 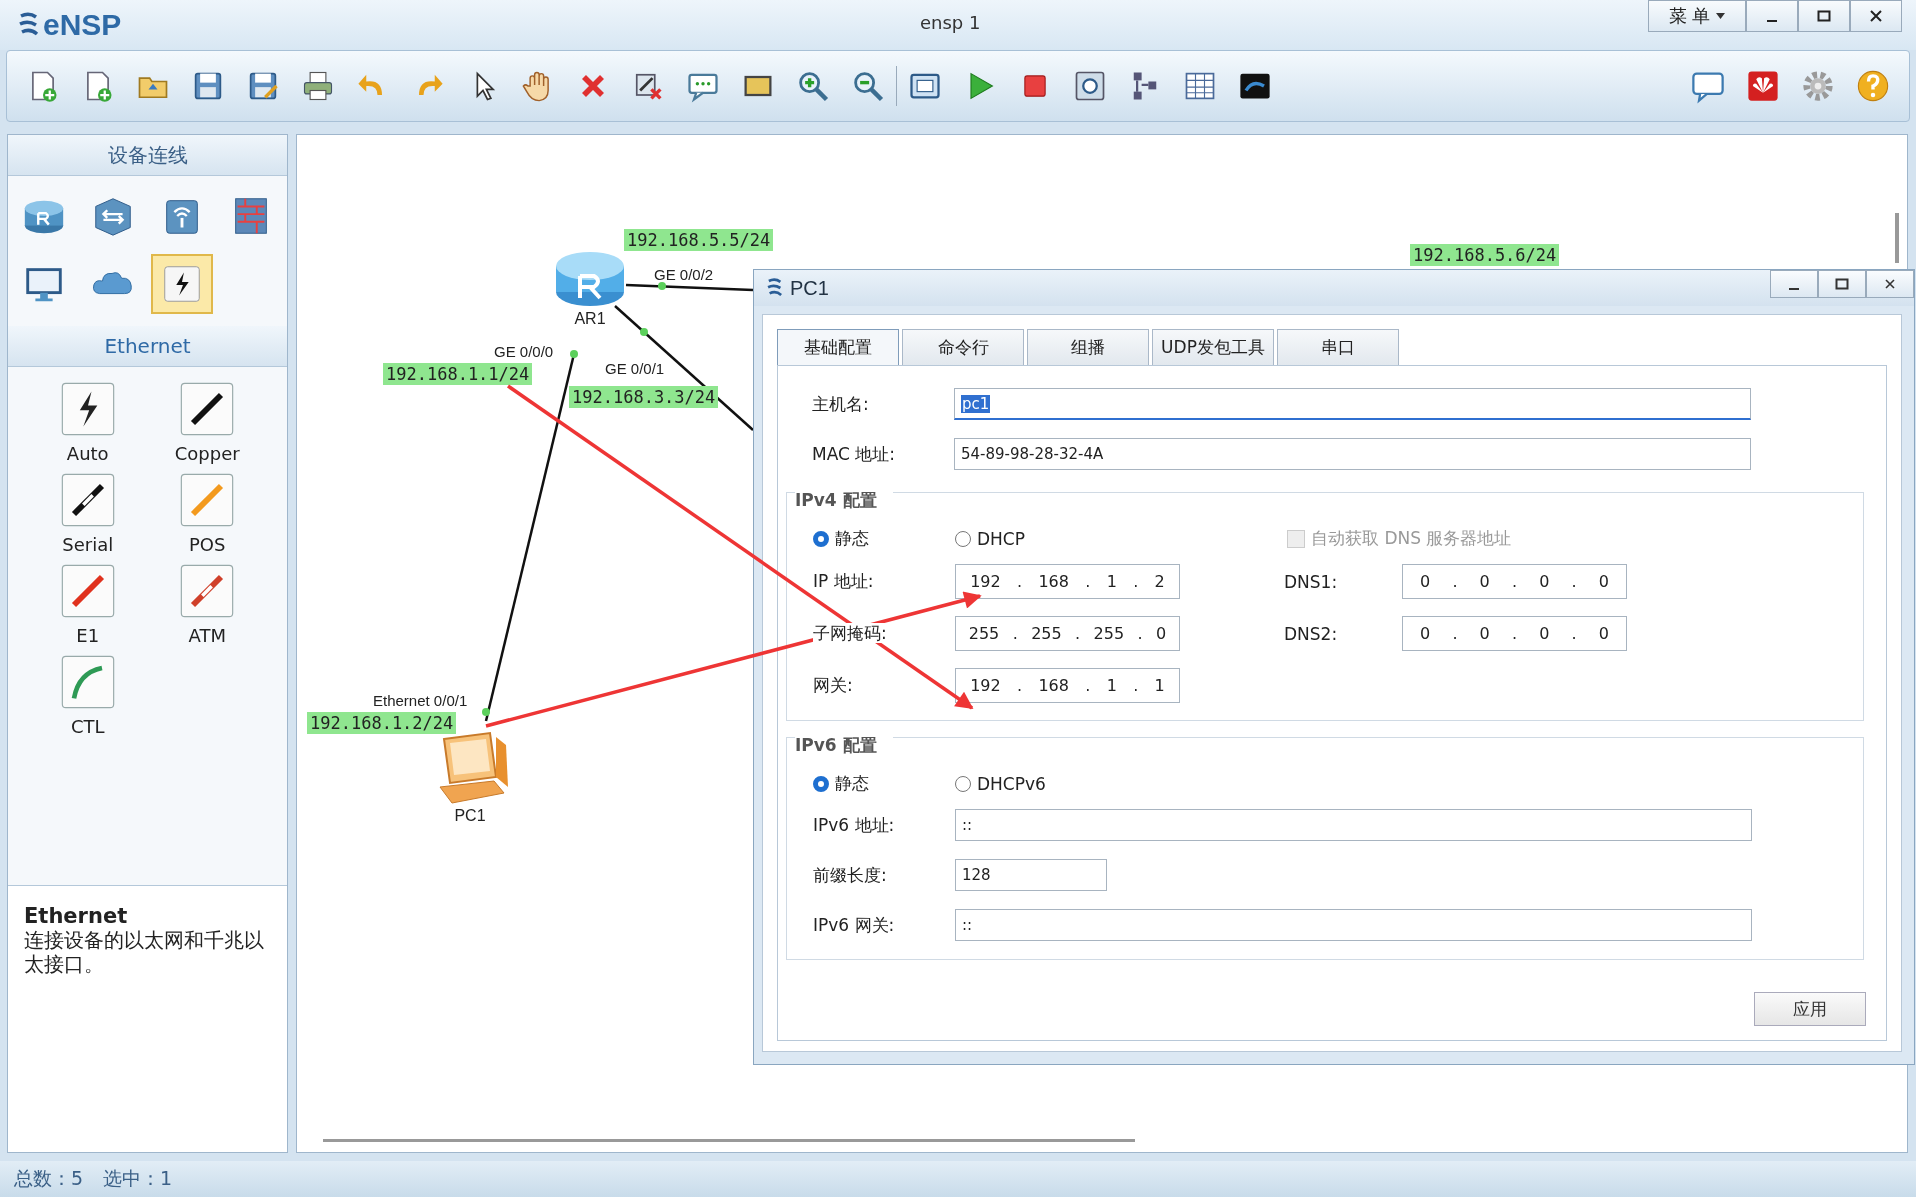 What do you see at coordinates (1818, 86) in the screenshot?
I see `settings-icon` at bounding box center [1818, 86].